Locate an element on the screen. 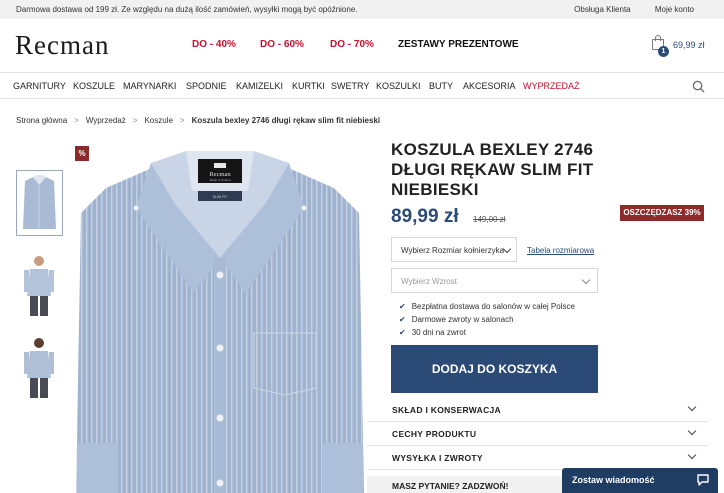  height-select: Wybierz Wzrost is located at coordinates (494, 280).